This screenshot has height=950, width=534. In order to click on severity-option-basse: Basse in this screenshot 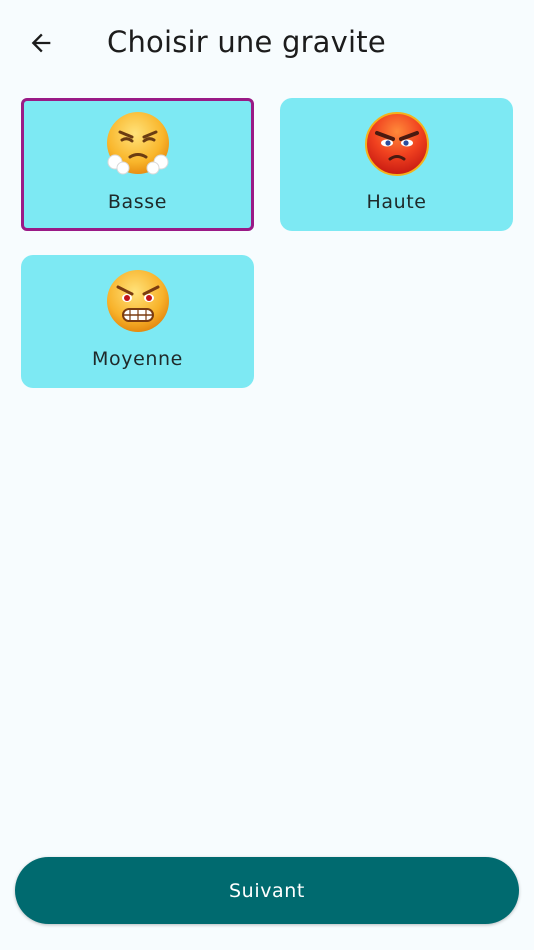, I will do `click(137, 164)`.